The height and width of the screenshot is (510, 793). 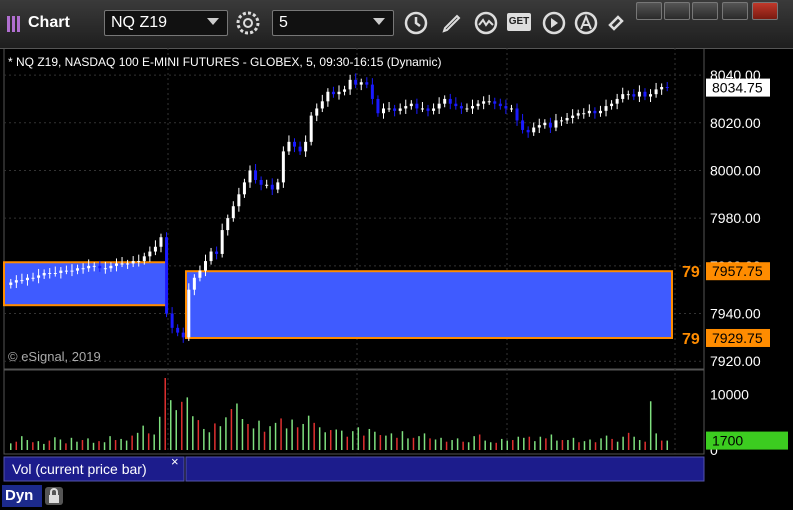 What do you see at coordinates (54, 356) in the screenshot?
I see `watermark: © eSignal, 2019` at bounding box center [54, 356].